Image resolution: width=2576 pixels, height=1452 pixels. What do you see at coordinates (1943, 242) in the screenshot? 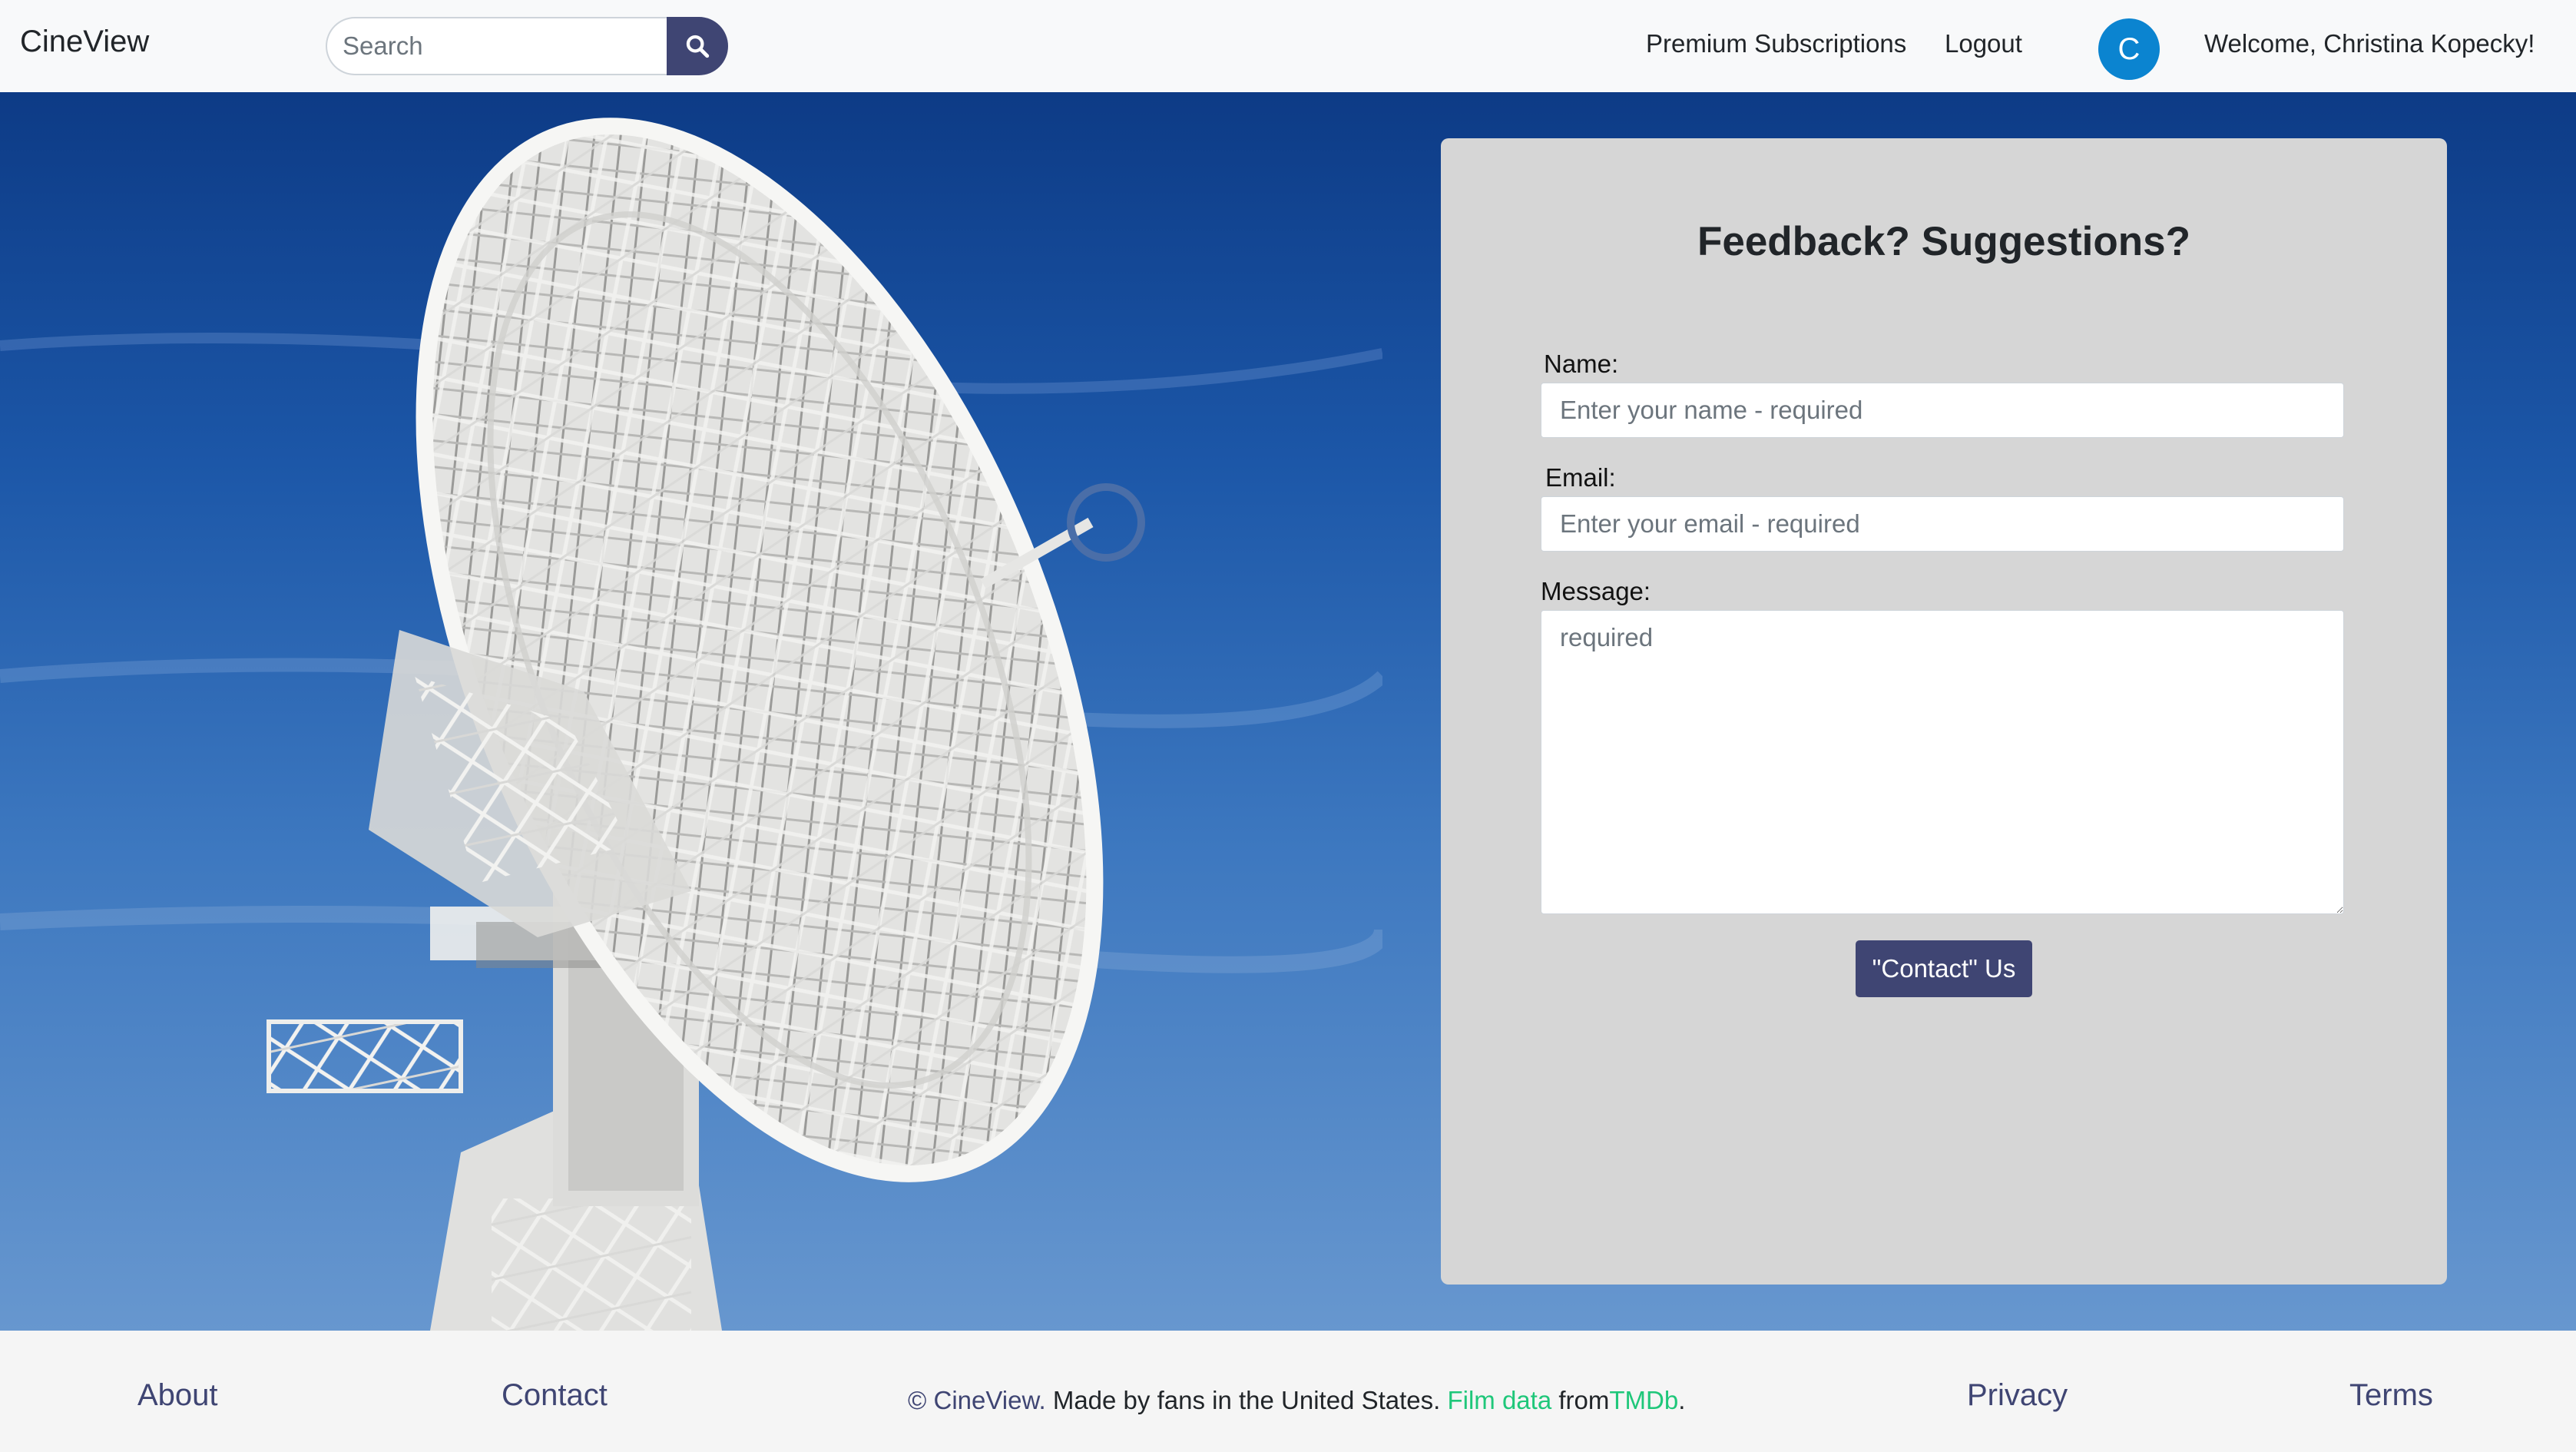
I see `feedback-title: Feedback? Suggestions?` at bounding box center [1943, 242].